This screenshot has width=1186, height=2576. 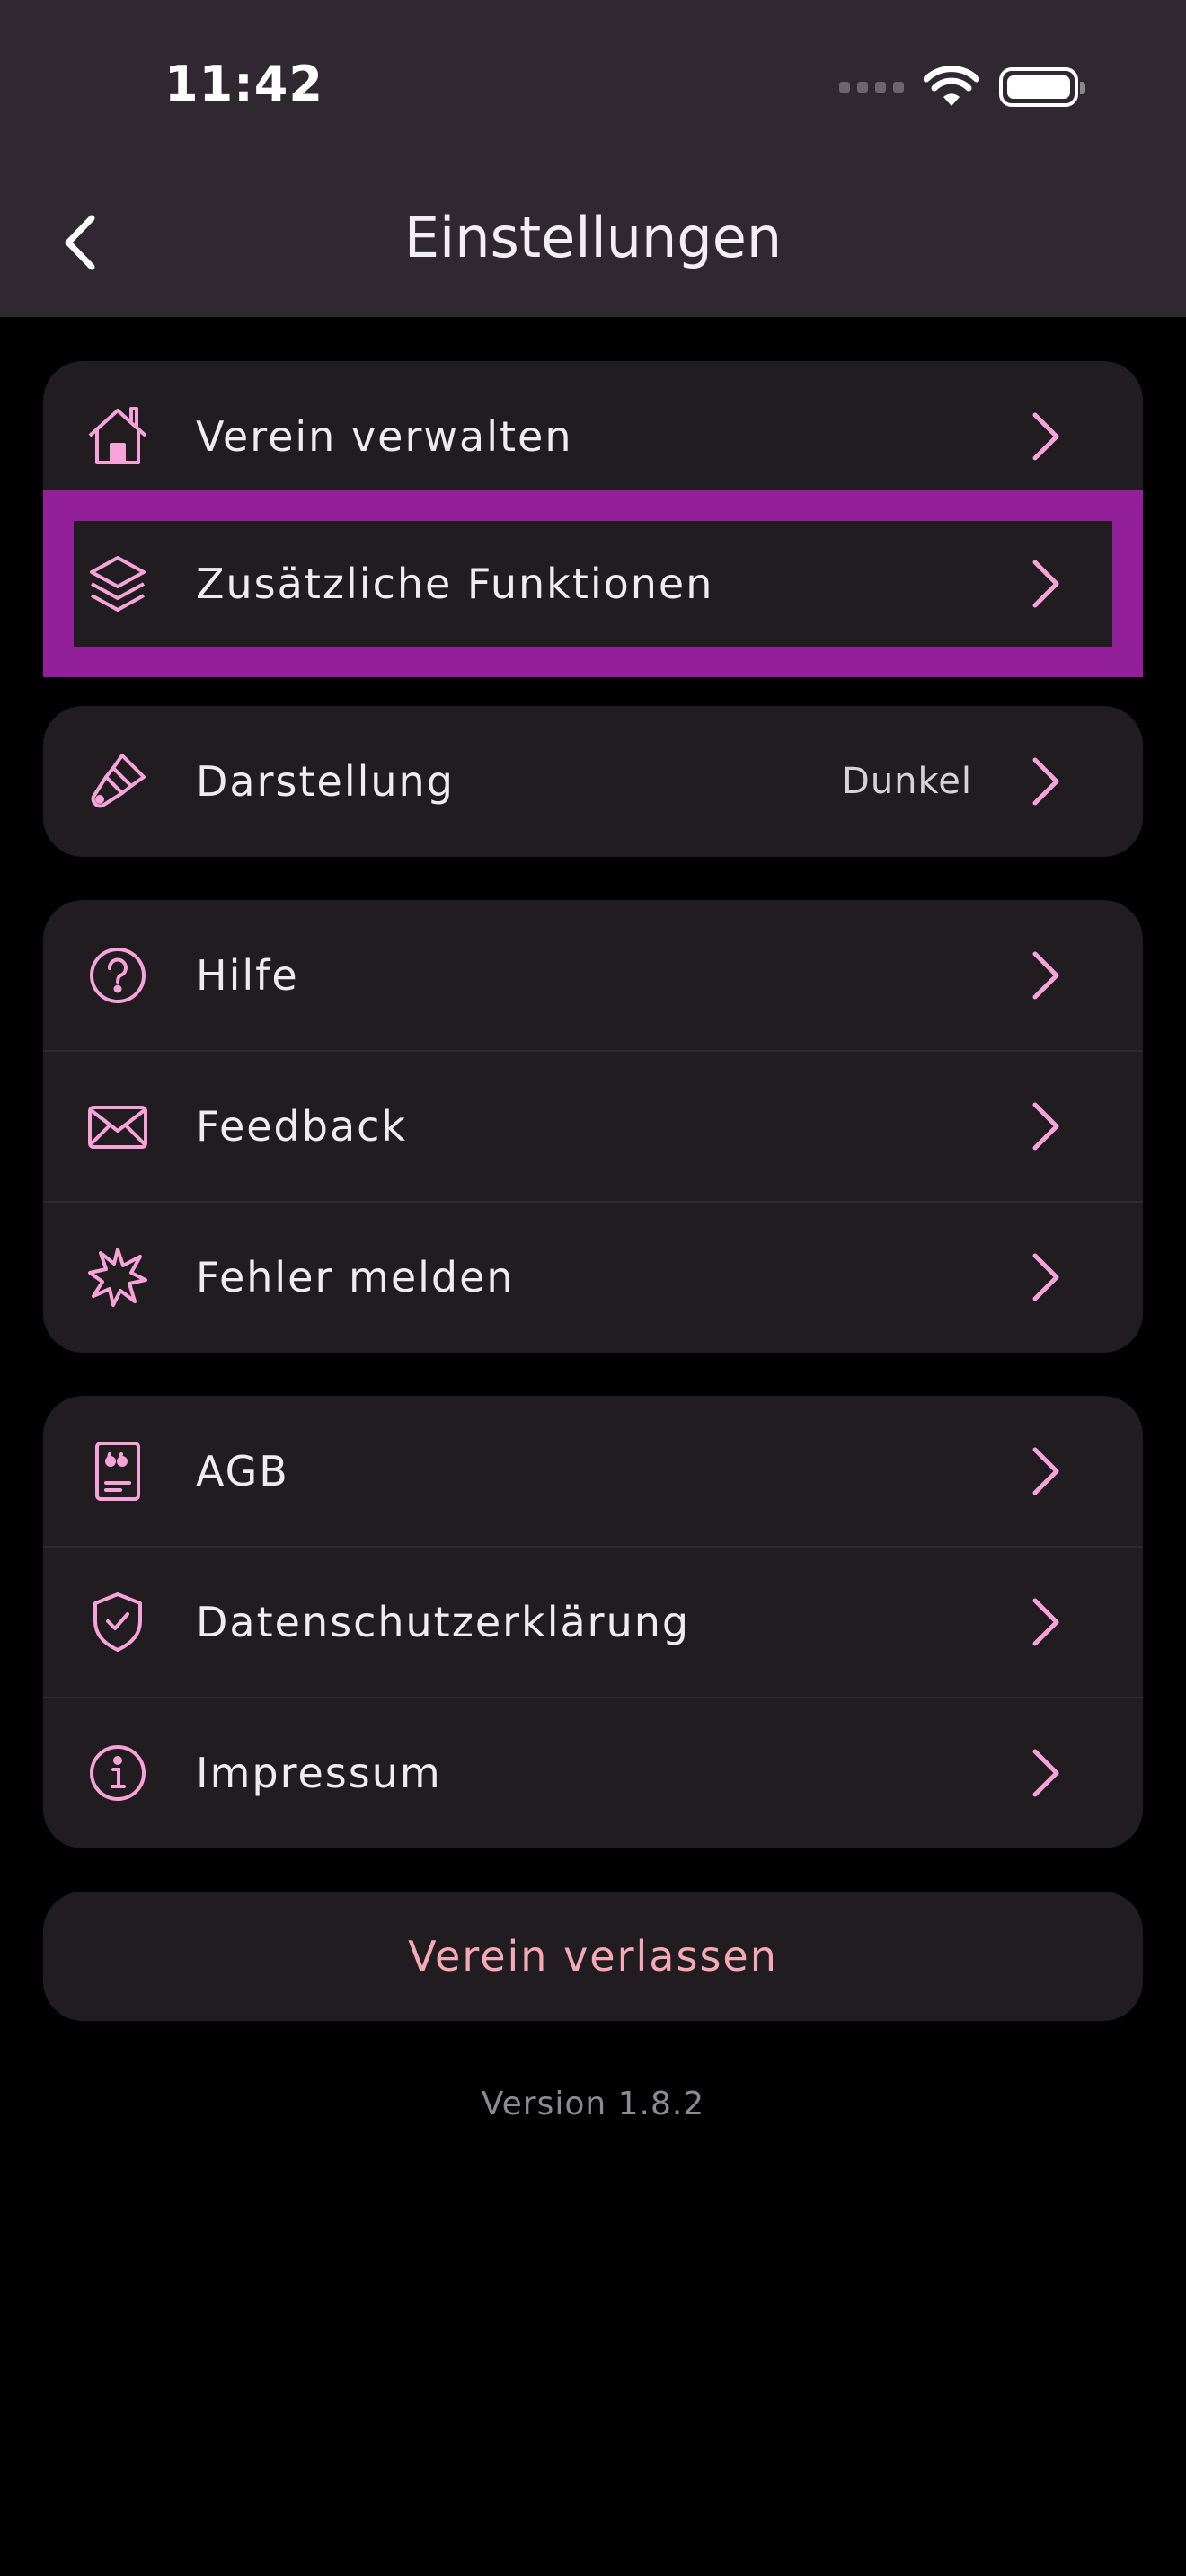 I want to click on row-datenschutzerklaerung: Datenschutzerklärung, so click(x=593, y=1622).